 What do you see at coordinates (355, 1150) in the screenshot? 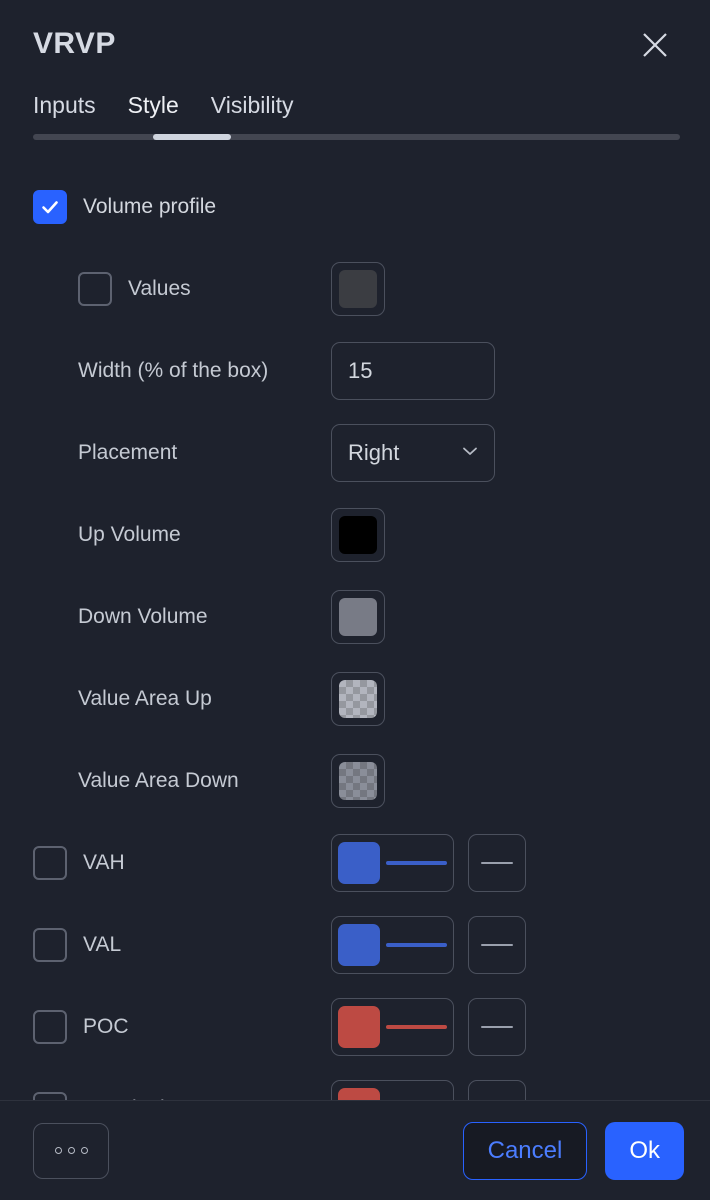
I see `dialog-footer: Cancel Ok` at bounding box center [355, 1150].